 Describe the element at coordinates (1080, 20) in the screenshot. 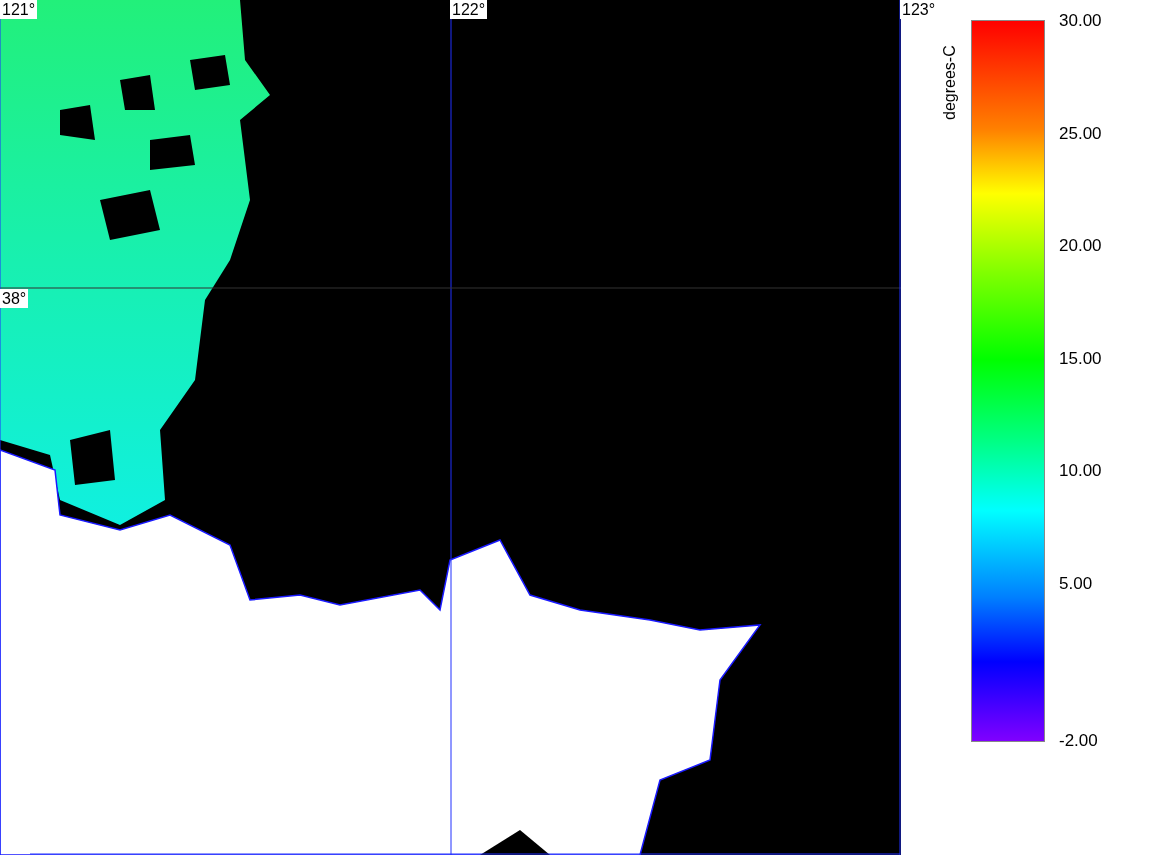

I see `colorbar-tick-label: 30.00` at that location.